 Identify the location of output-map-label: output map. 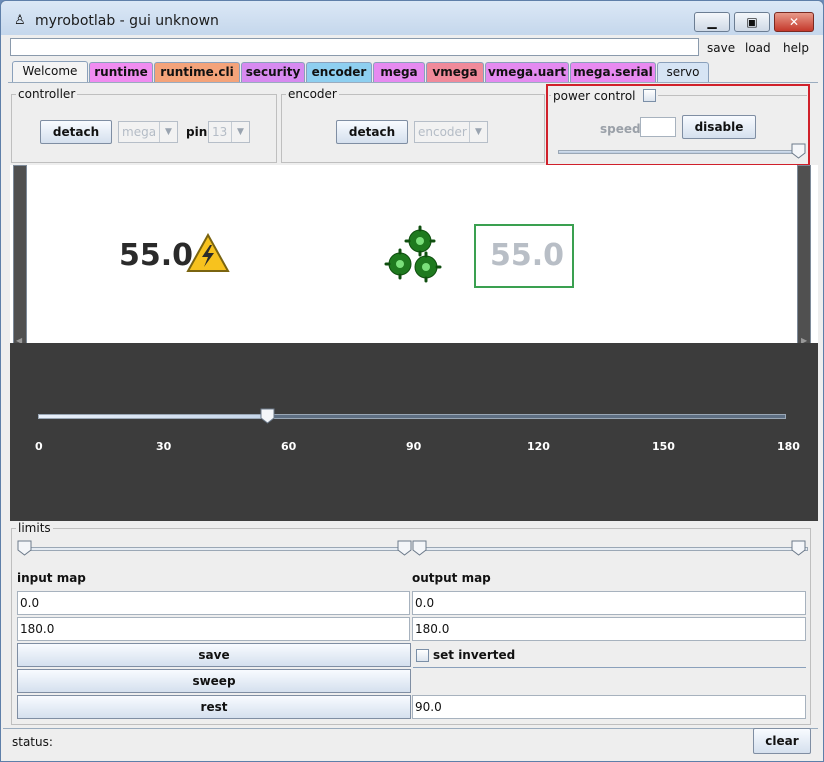
(451, 578).